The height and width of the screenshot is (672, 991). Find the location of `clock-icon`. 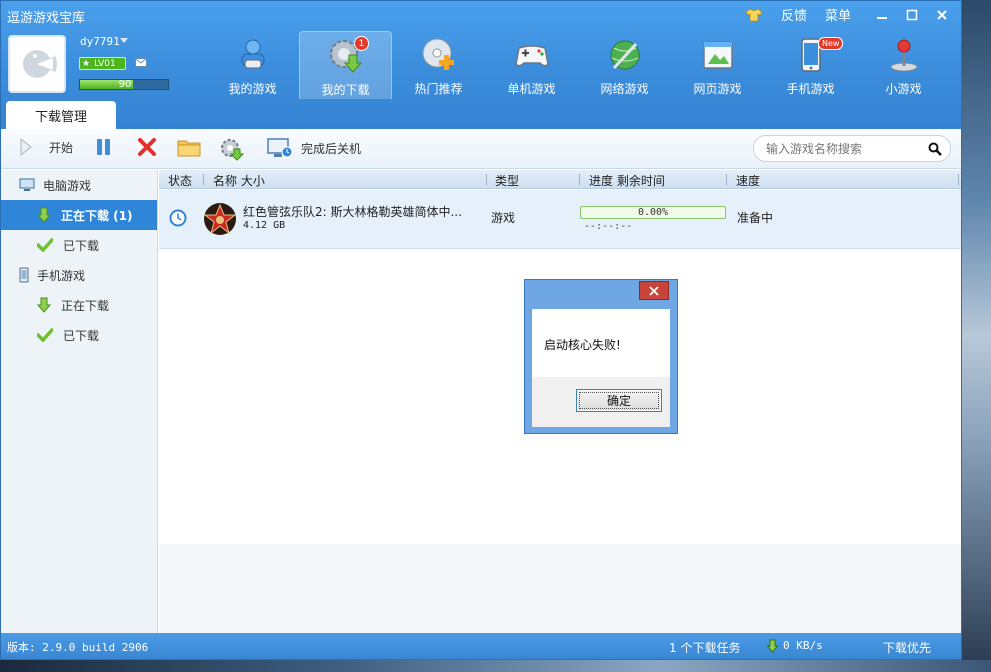

clock-icon is located at coordinates (178, 218).